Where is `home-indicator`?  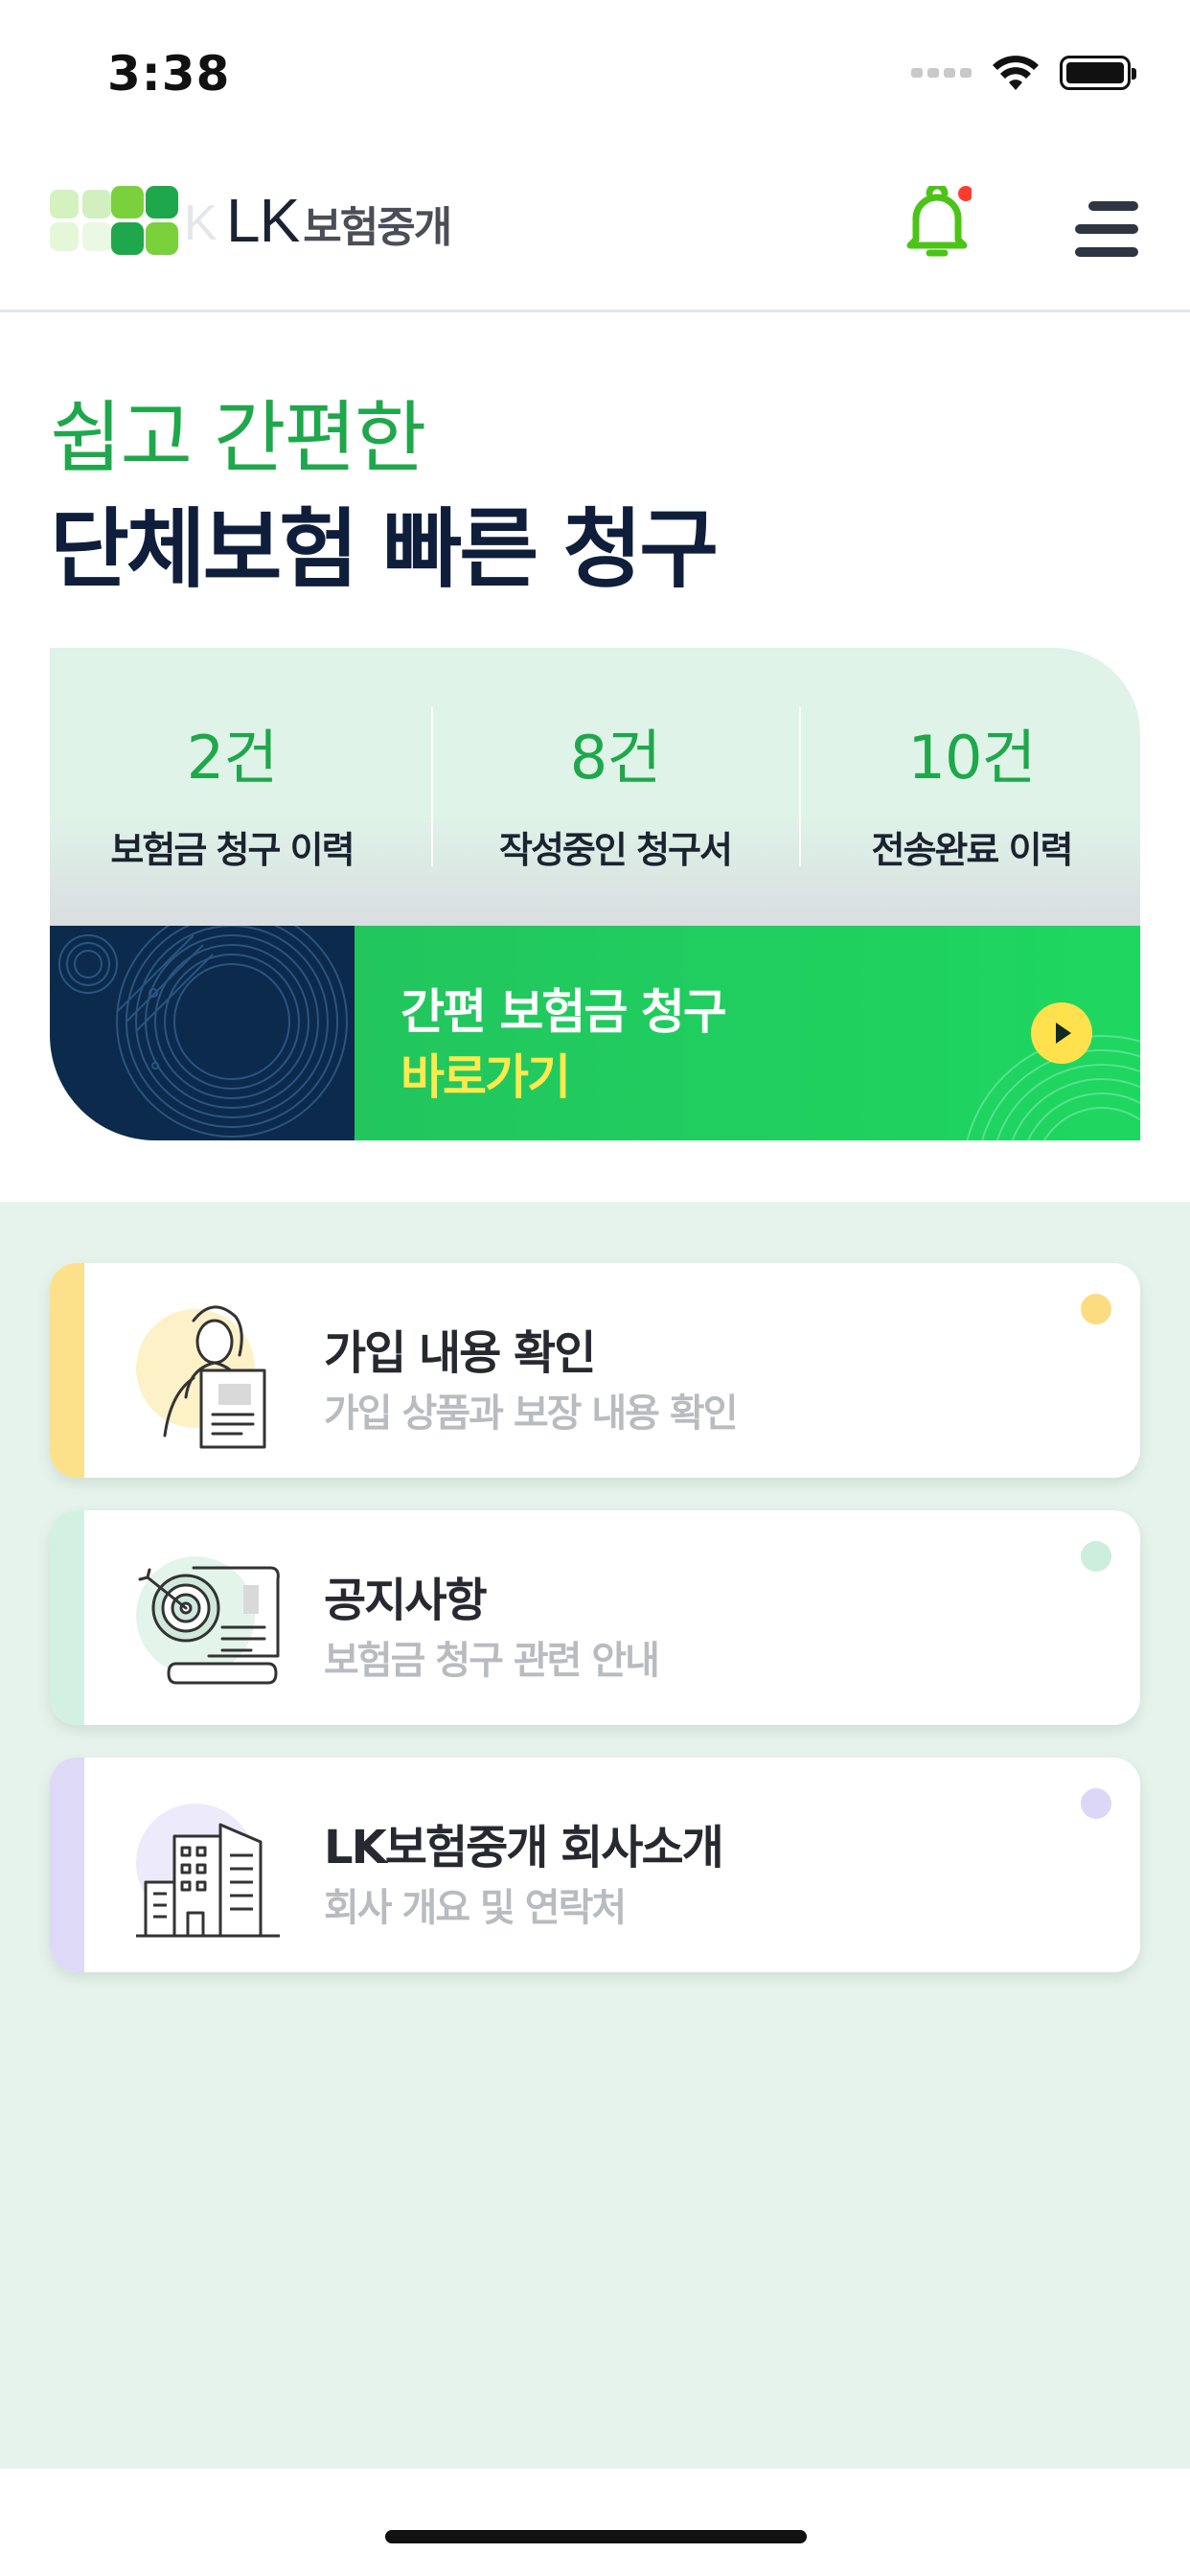 home-indicator is located at coordinates (596, 2536).